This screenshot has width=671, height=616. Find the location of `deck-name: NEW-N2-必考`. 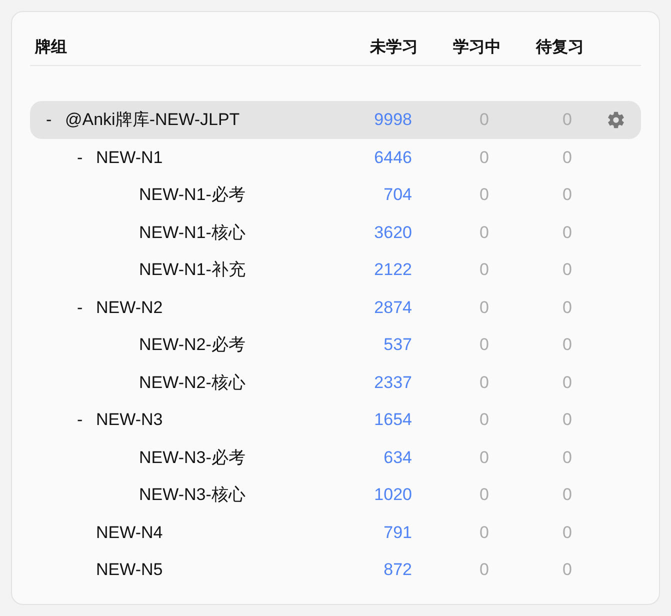

deck-name: NEW-N2-必考 is located at coordinates (192, 345).